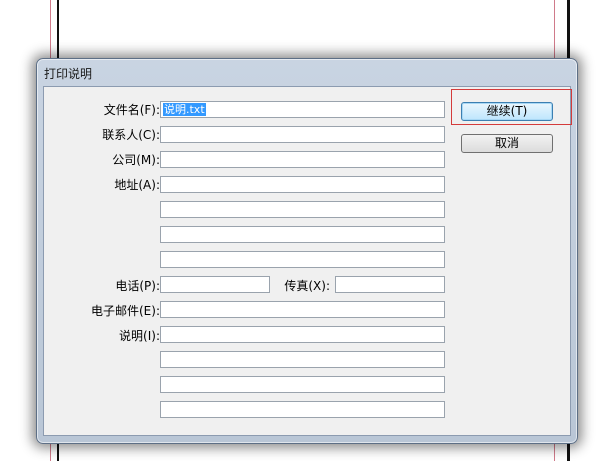  What do you see at coordinates (58, 451) in the screenshot?
I see `document-edge-left-bottom` at bounding box center [58, 451].